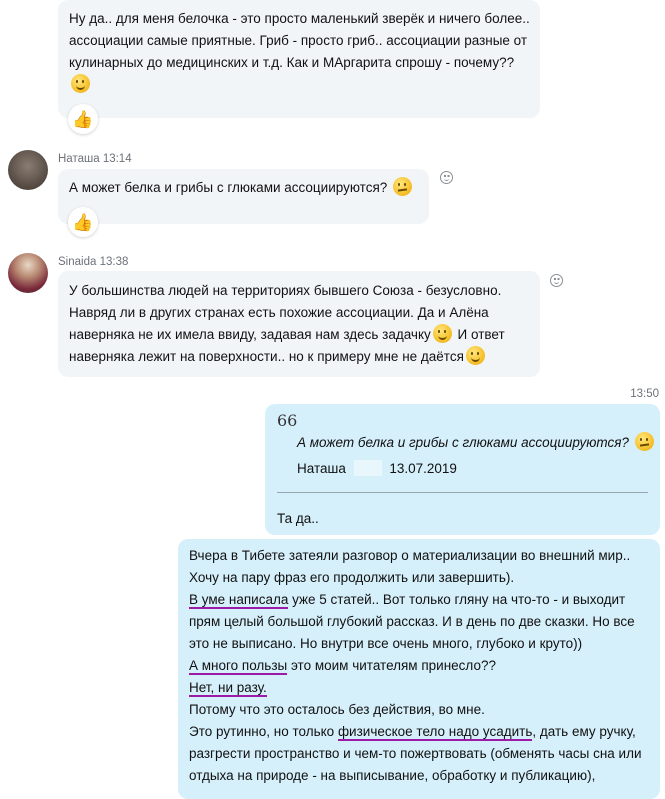 The height and width of the screenshot is (799, 665). Describe the element at coordinates (481, 334) in the screenshot. I see `message-line: И ответ` at that location.